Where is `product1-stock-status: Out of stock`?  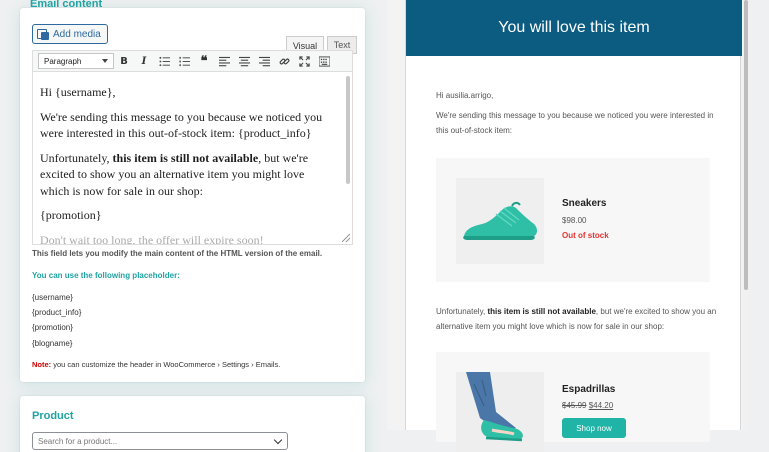 product1-stock-status: Out of stock is located at coordinates (585, 235).